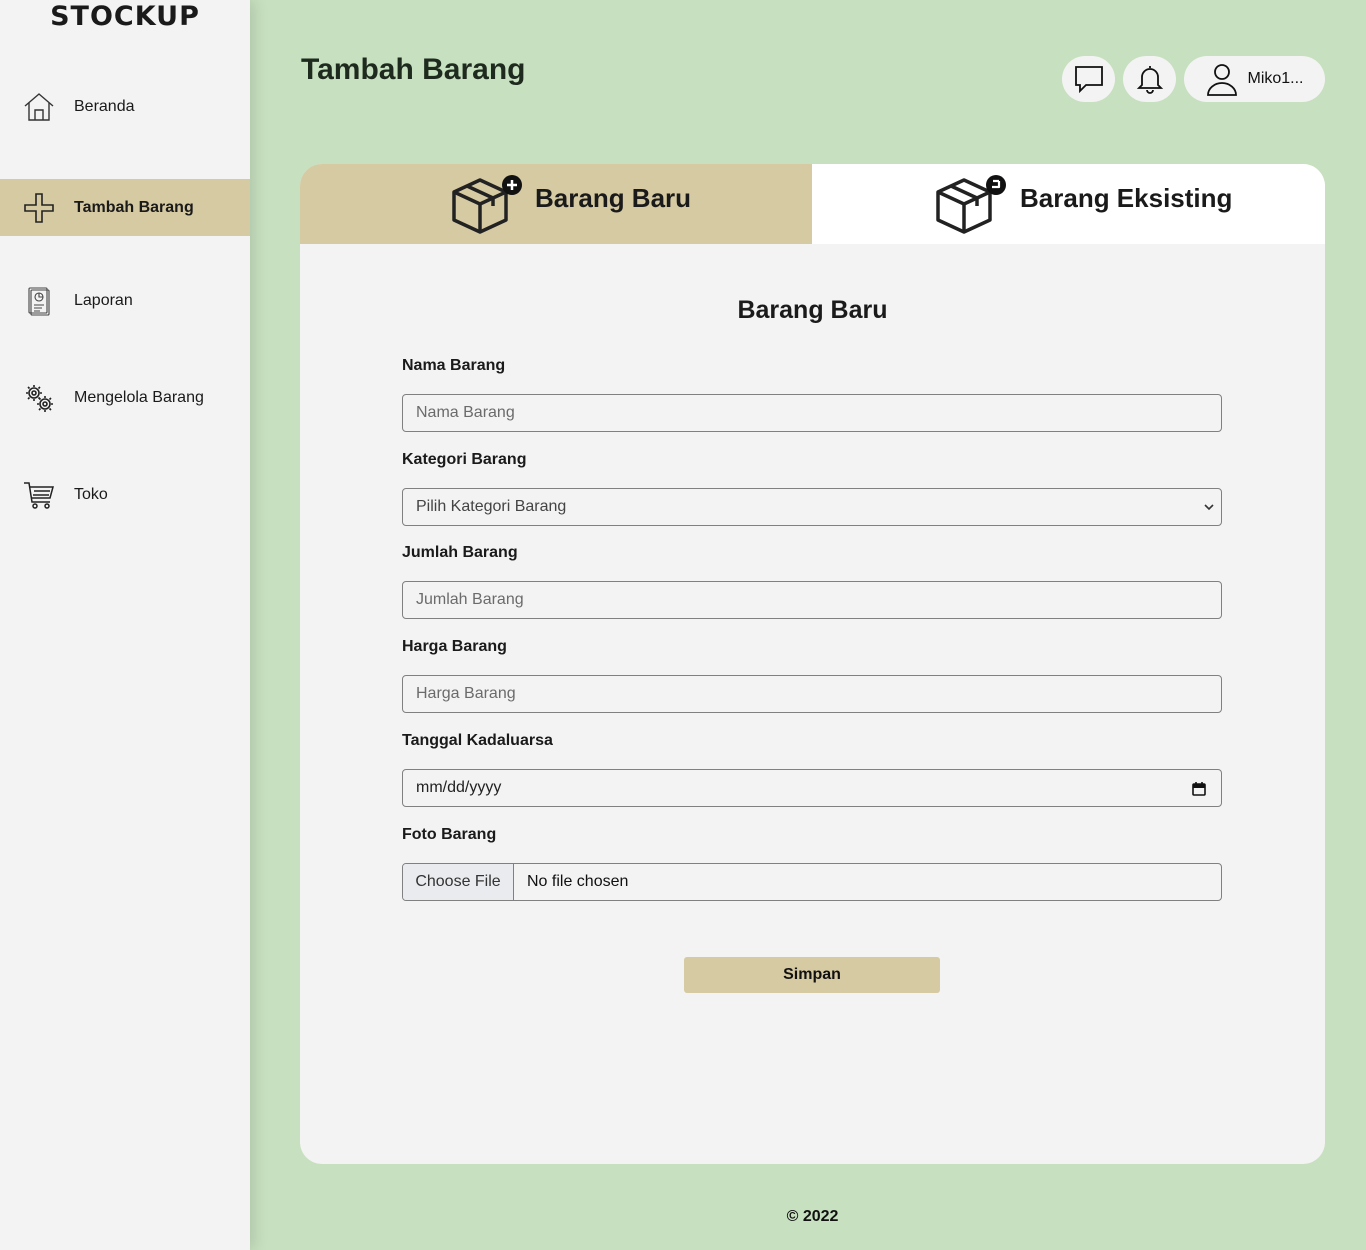  What do you see at coordinates (103, 300) in the screenshot?
I see `sidebar-item-label: Laporan` at bounding box center [103, 300].